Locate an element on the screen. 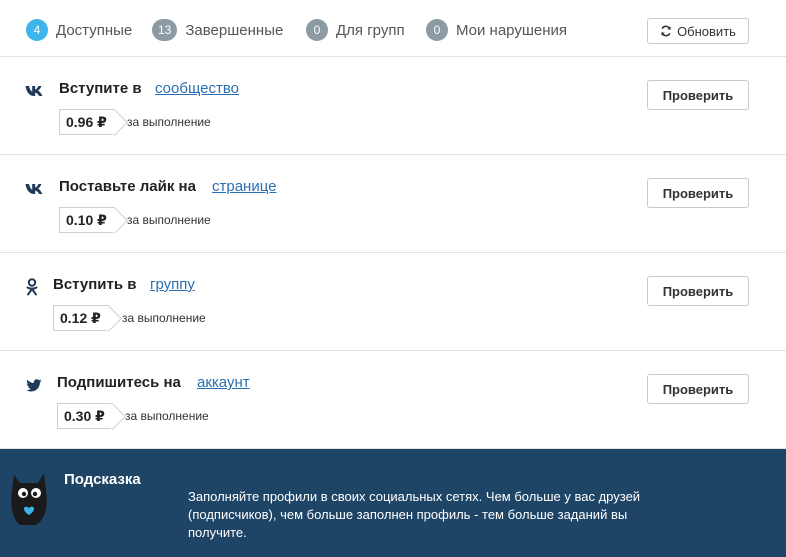  refresh-button: Обновить is located at coordinates (698, 31).